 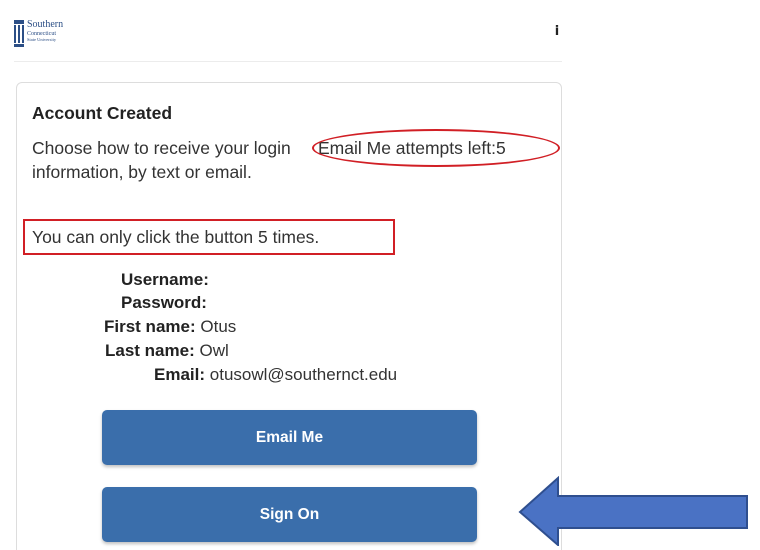 What do you see at coordinates (218, 326) in the screenshot?
I see `first-name-value: Otus` at bounding box center [218, 326].